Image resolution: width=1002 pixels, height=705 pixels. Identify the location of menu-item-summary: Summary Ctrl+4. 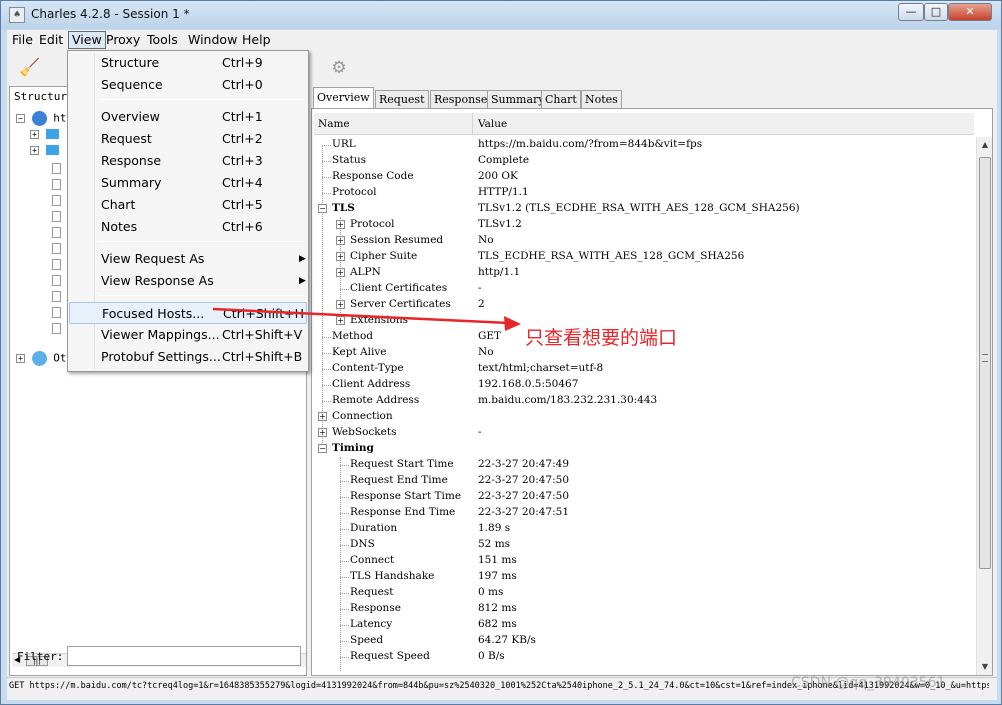
(188, 183).